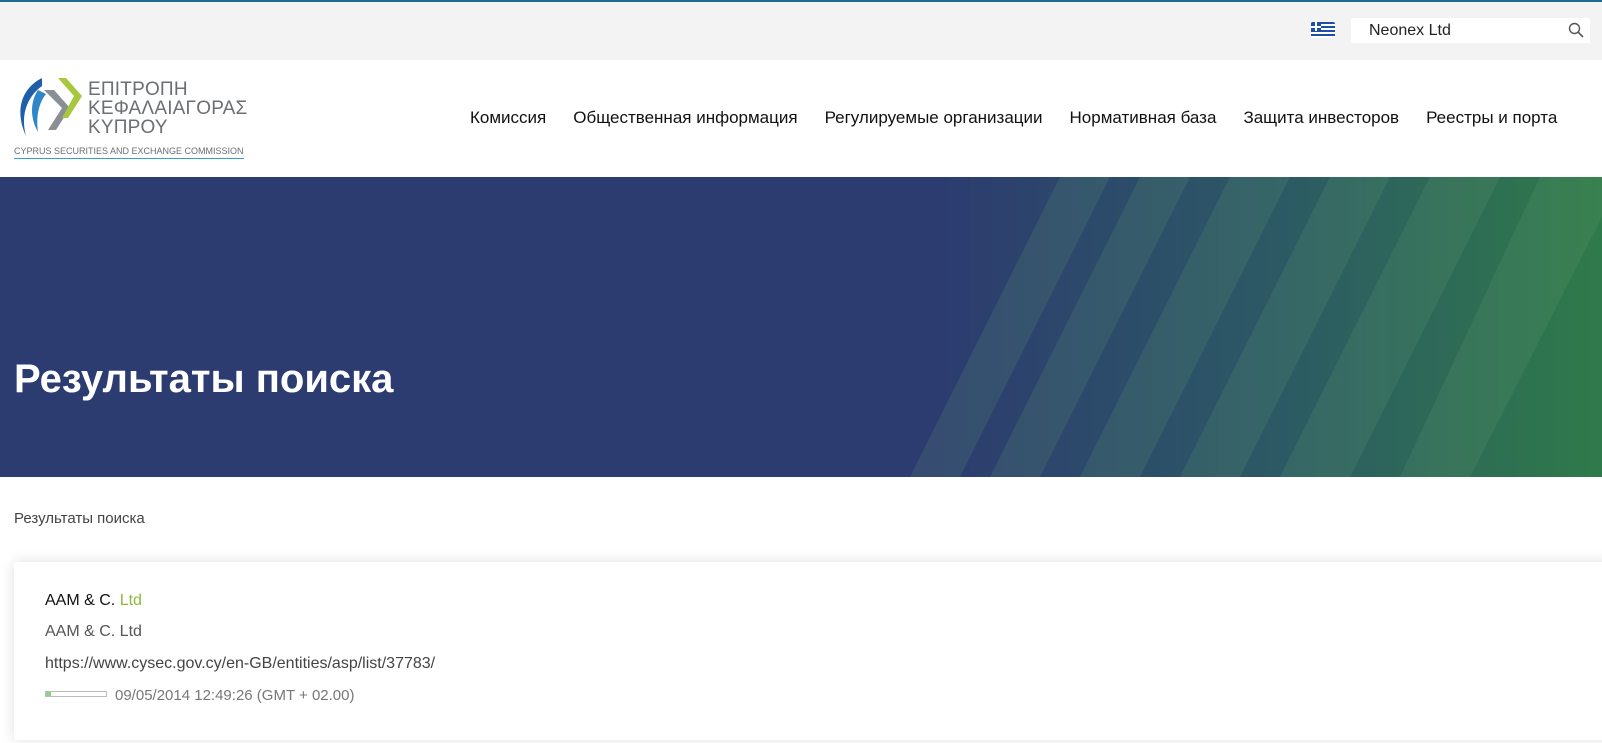  What do you see at coordinates (76, 694) in the screenshot?
I see `relevance-bar` at bounding box center [76, 694].